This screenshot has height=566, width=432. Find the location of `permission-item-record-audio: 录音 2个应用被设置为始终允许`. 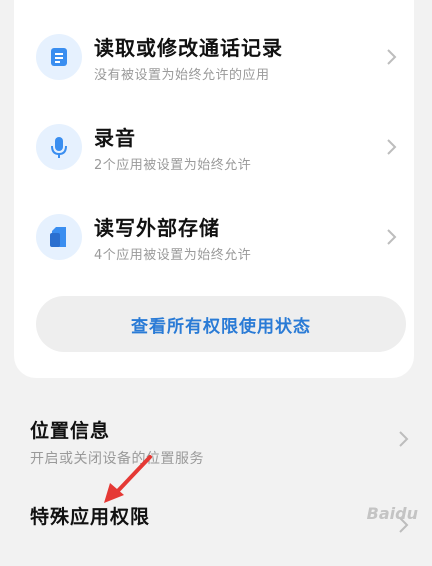

permission-item-record-audio: 录音 2个应用被设置为始终允许 is located at coordinates (214, 147).